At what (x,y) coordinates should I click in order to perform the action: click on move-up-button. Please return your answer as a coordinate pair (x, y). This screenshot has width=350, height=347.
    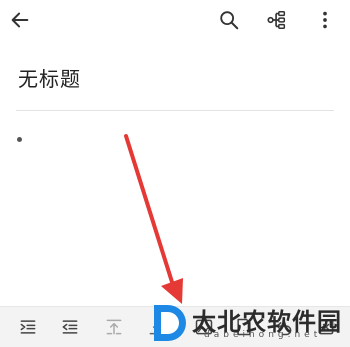
    Looking at the image, I should click on (114, 327).